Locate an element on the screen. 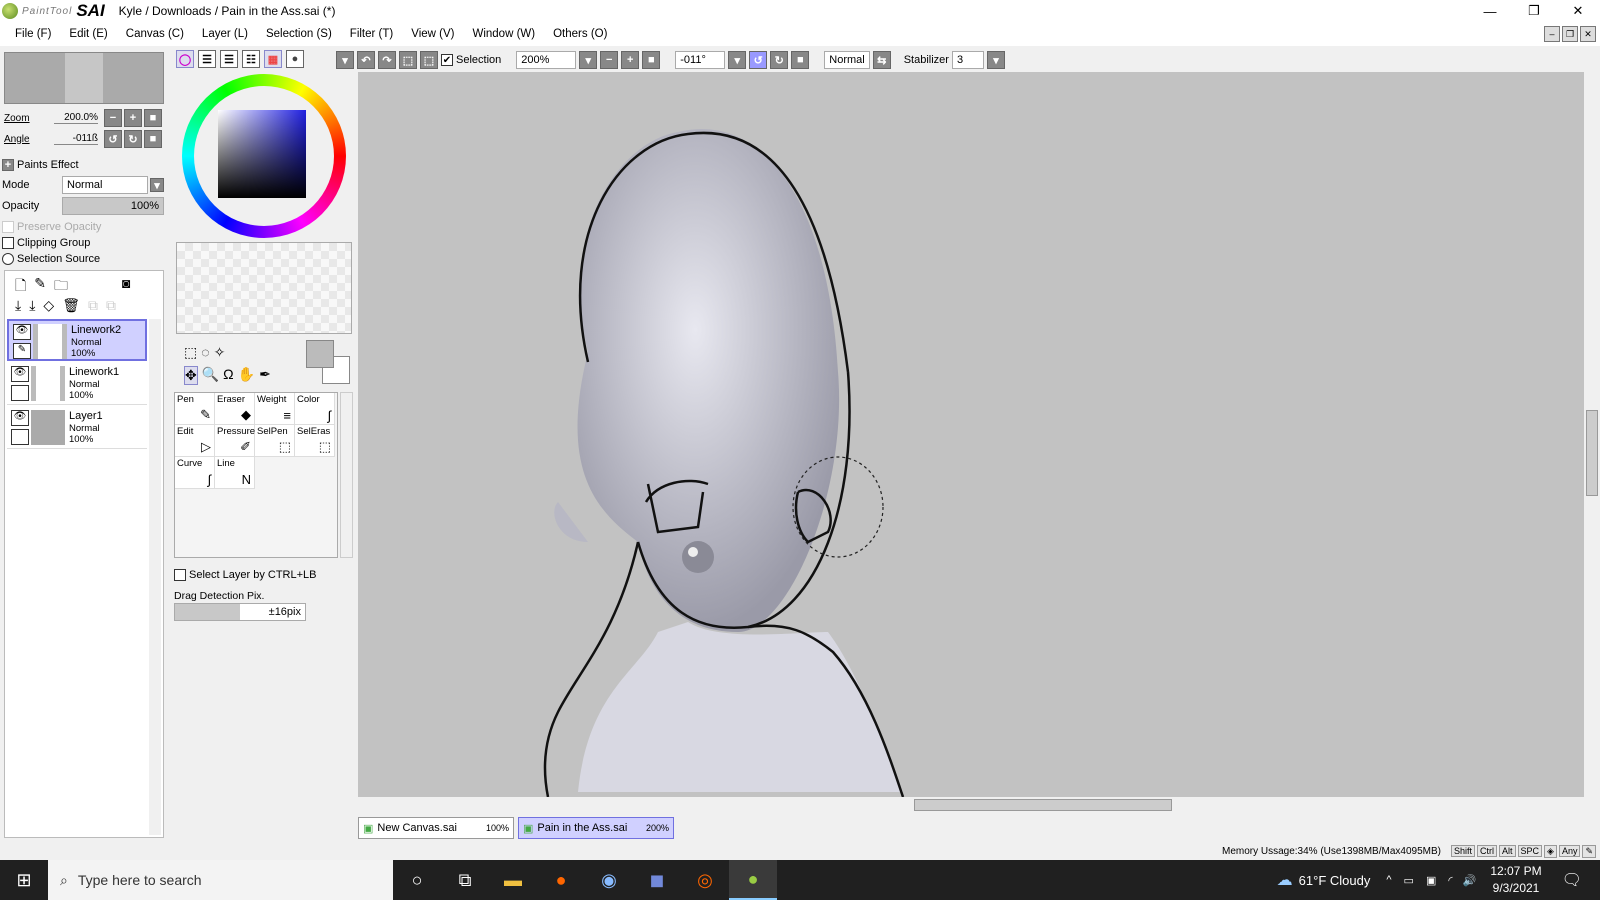 The image size is (1600, 900). zoom-field: 200% is located at coordinates (546, 60).